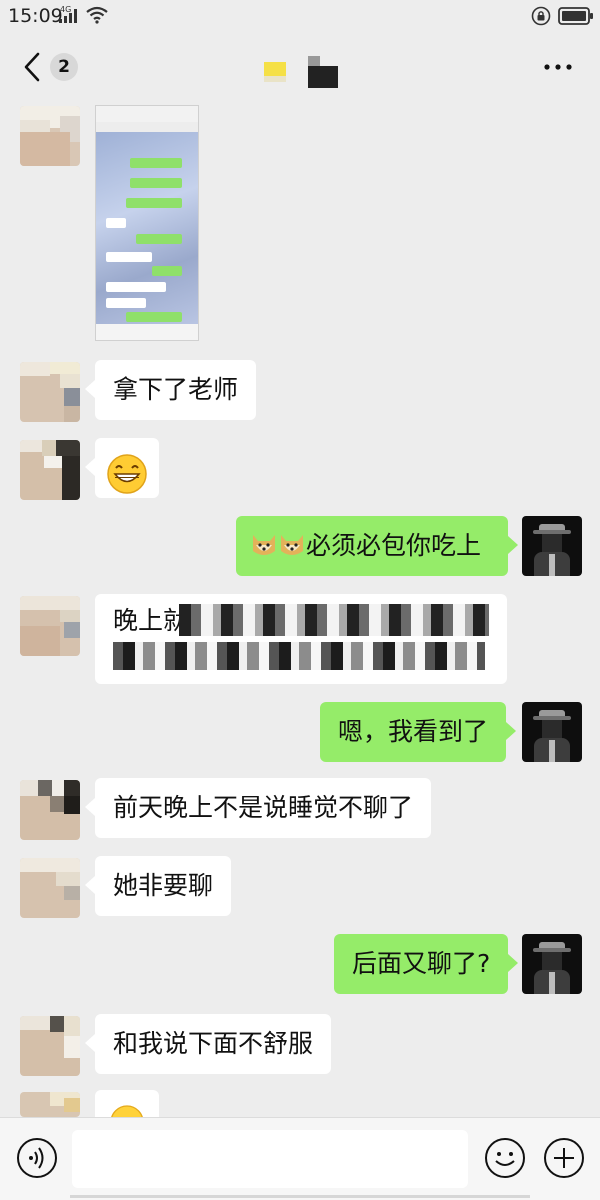 Image resolution: width=600 pixels, height=1200 pixels. What do you see at coordinates (163, 885) in the screenshot?
I see `message-text: 她非要聊` at bounding box center [163, 885].